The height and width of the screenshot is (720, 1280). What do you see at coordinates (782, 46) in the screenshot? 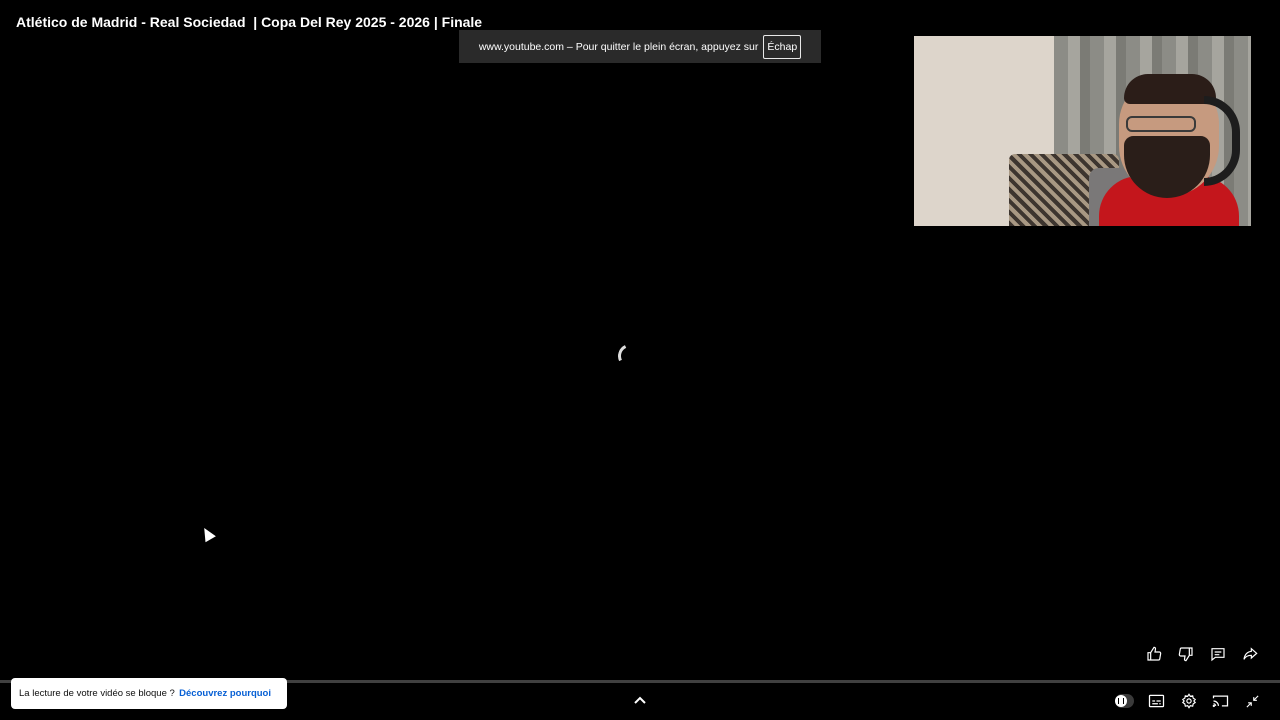
I see `escape-key-badge: Échap` at bounding box center [782, 46].